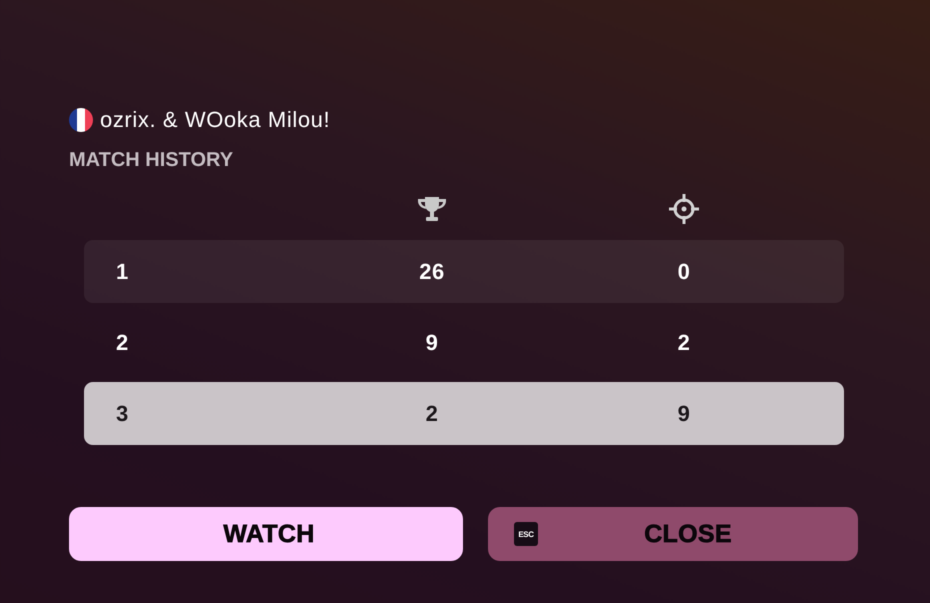  Describe the element at coordinates (122, 413) in the screenshot. I see `table-cell: 3` at that location.